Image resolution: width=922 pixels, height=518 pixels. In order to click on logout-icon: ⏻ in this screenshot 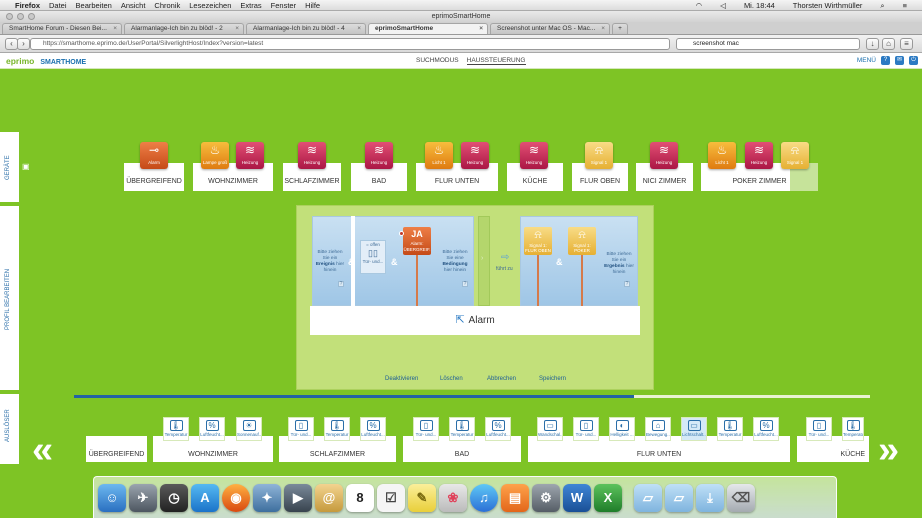, I will do `click(913, 60)`.